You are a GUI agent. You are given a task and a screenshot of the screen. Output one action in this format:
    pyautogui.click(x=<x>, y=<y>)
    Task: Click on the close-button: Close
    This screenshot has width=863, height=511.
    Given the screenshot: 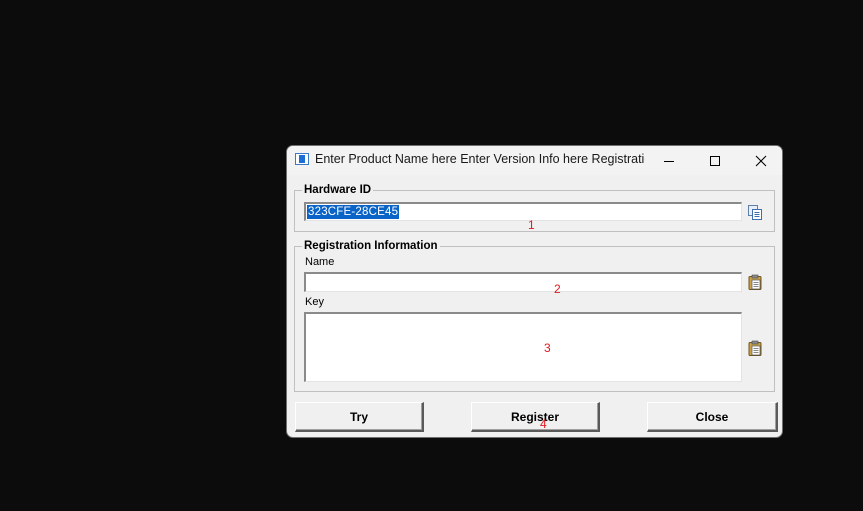 What is the action you would take?
    pyautogui.click(x=712, y=417)
    